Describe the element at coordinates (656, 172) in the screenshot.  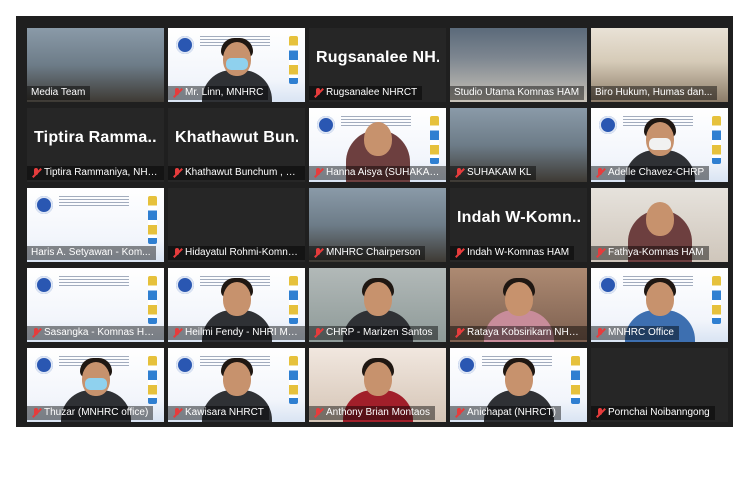
I see `participant-name: Adelle Chavez-CHRP` at that location.